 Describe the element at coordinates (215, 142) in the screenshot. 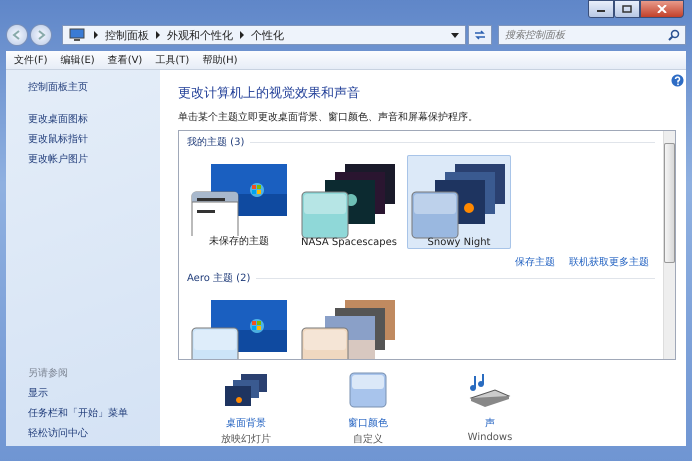

I see `group-heading: 我的主题 (3)` at that location.